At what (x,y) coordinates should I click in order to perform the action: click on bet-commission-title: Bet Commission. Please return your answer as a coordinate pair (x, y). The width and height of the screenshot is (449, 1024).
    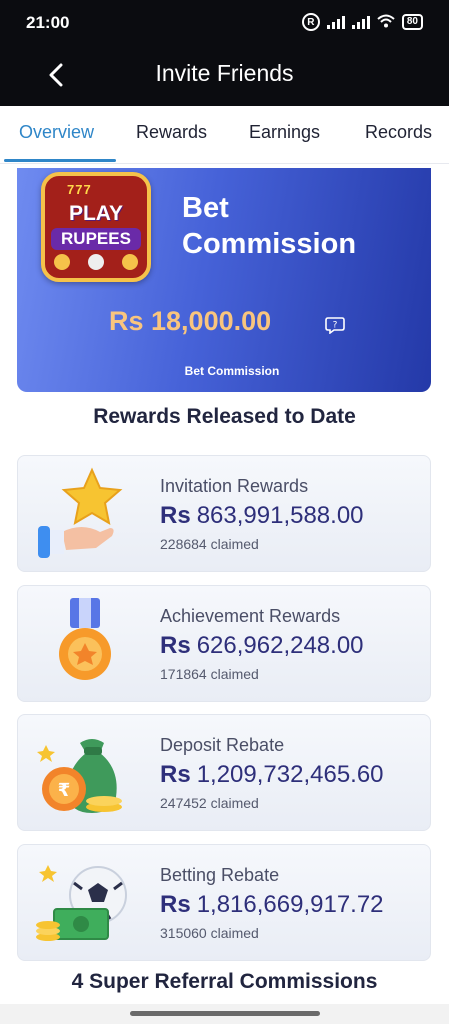
    Looking at the image, I should click on (269, 226).